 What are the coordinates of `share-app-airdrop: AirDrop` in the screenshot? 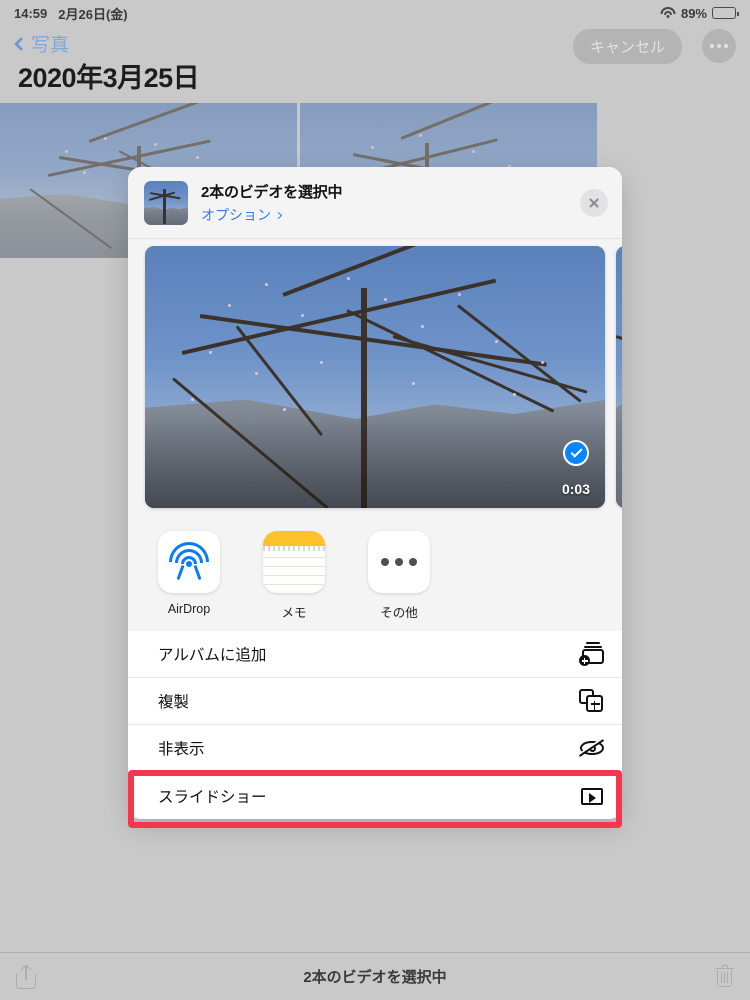 It's located at (189, 576).